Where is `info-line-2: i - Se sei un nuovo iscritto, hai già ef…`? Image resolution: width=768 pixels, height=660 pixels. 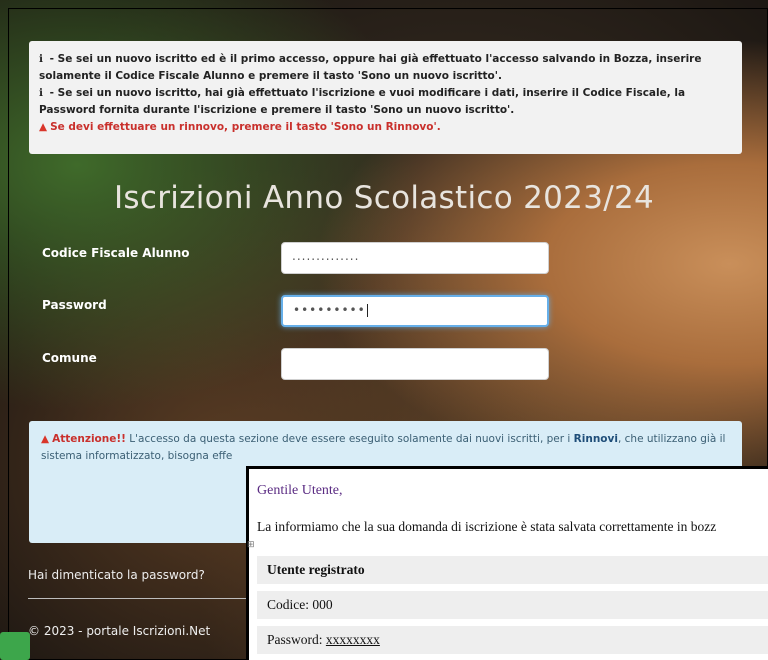 info-line-2: i - Se sei un nuovo iscritto, hai già ef… is located at coordinates (385, 102).